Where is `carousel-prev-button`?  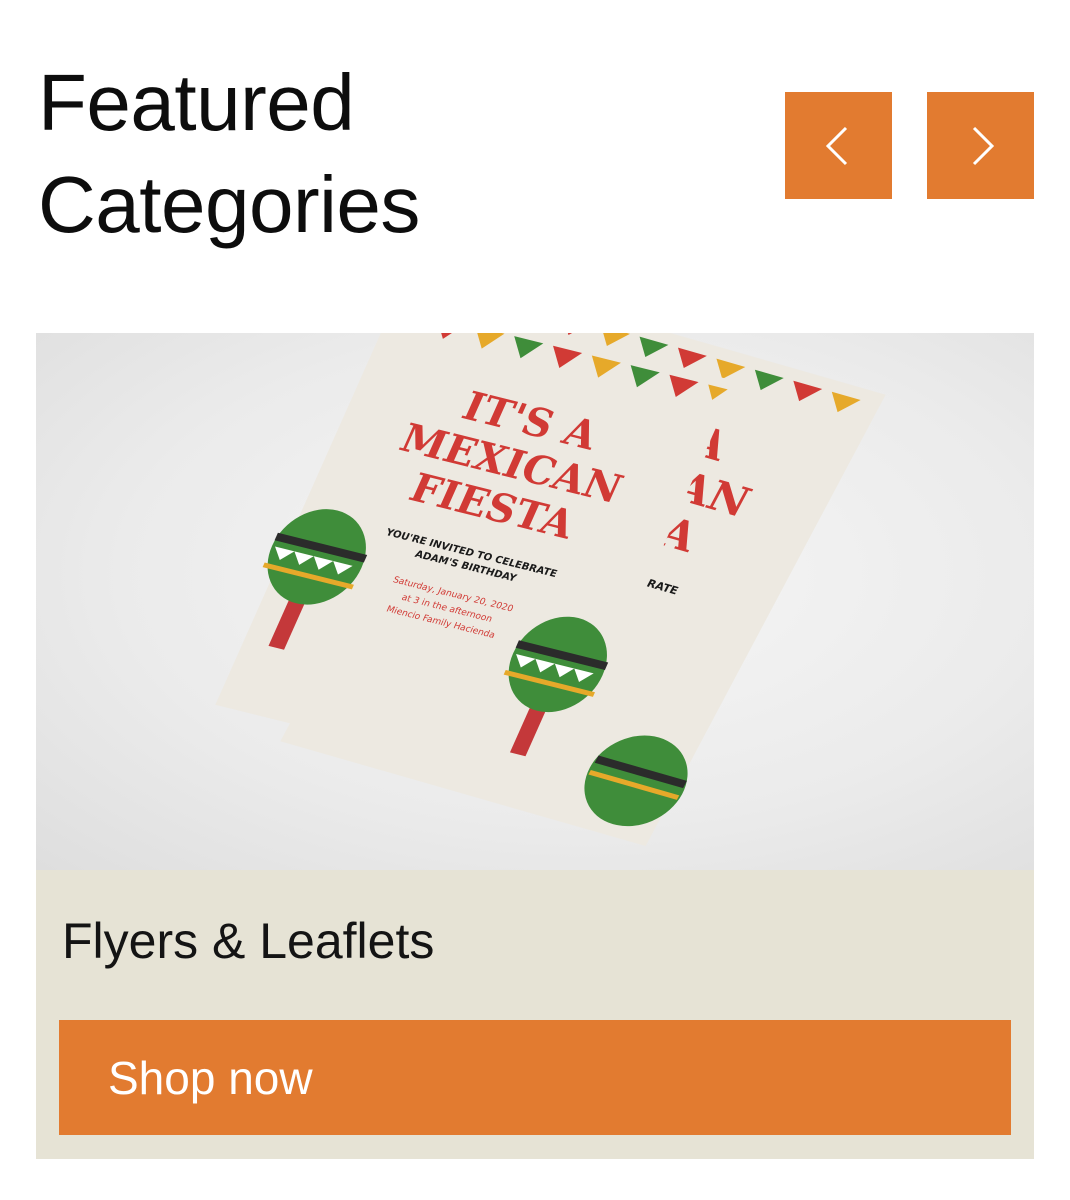 carousel-prev-button is located at coordinates (838, 145).